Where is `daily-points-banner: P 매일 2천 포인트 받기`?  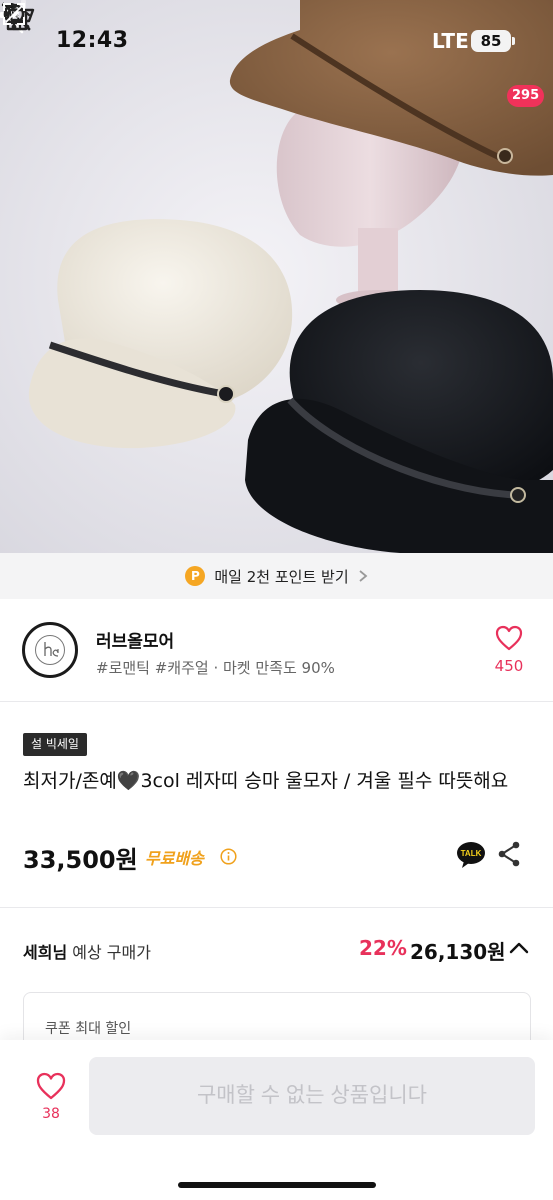
daily-points-banner: P 매일 2천 포인트 받기 is located at coordinates (276, 576).